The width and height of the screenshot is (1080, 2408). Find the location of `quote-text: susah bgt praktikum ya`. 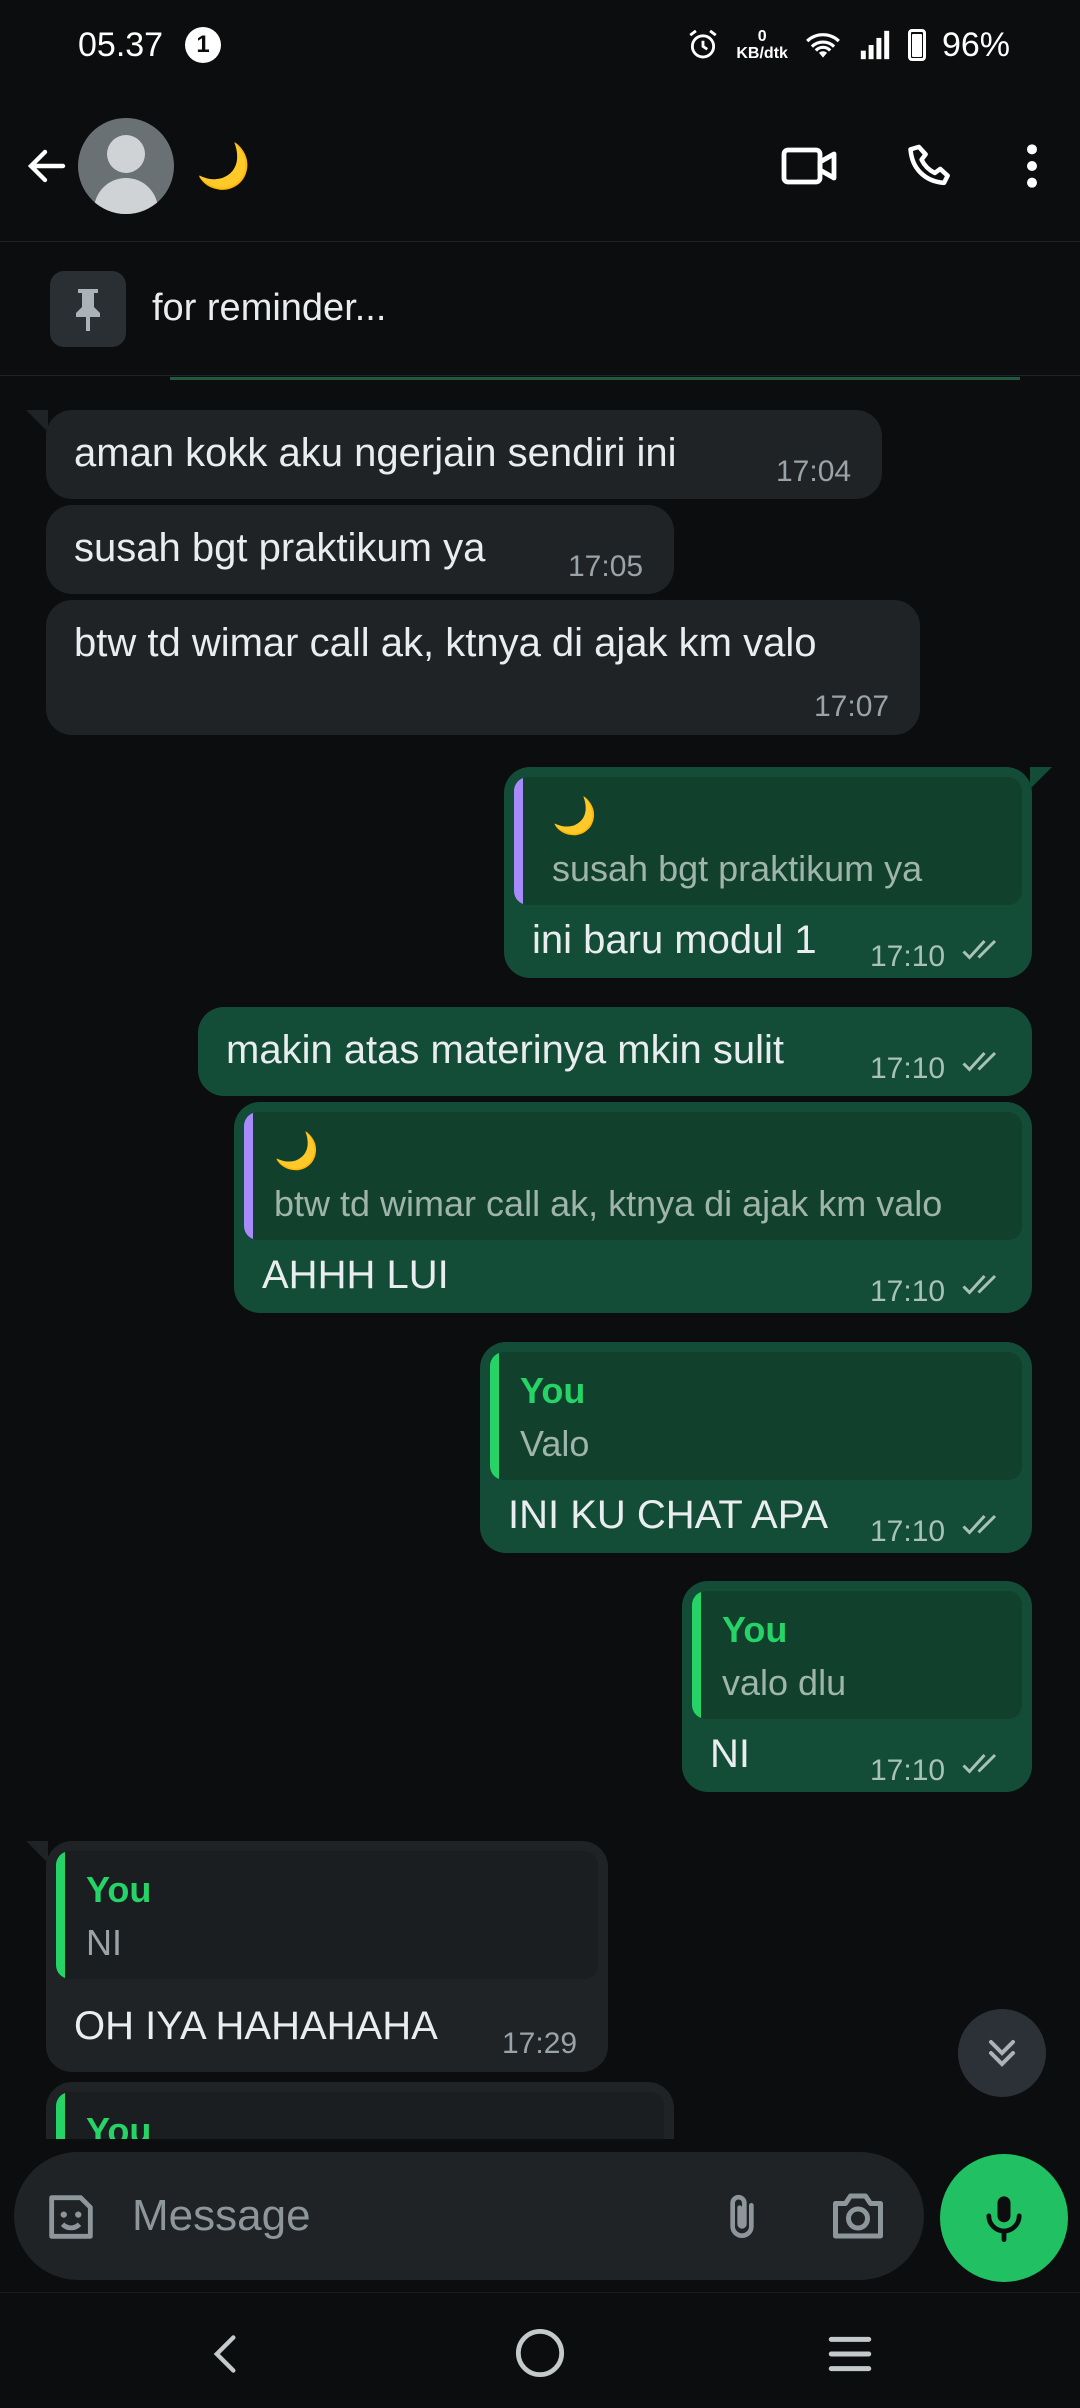

quote-text: susah bgt praktikum ya is located at coordinates (737, 868).